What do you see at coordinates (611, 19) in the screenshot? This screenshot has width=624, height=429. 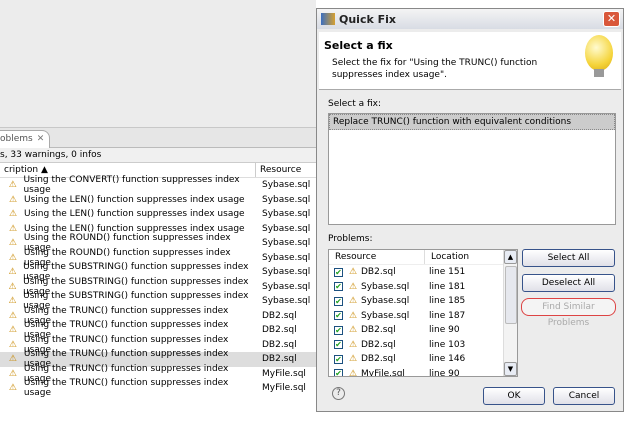 I see `close-button: ✕` at bounding box center [611, 19].